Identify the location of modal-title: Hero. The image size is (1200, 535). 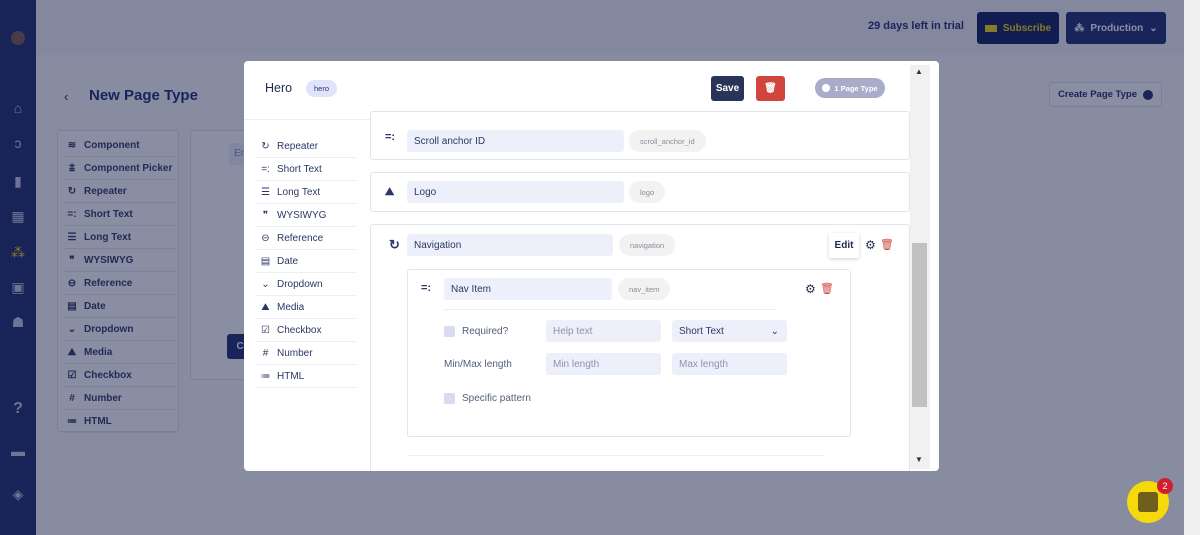
(279, 88).